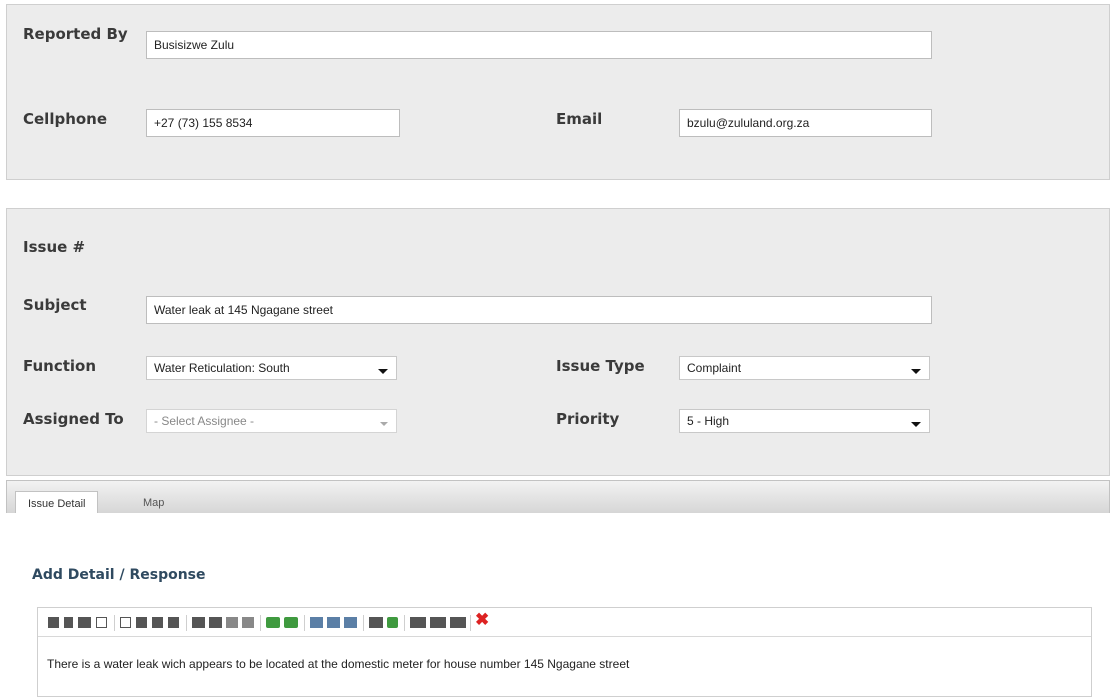  Describe the element at coordinates (805, 123) in the screenshot. I see `email-field: bzulu@zululand.org.za` at that location.